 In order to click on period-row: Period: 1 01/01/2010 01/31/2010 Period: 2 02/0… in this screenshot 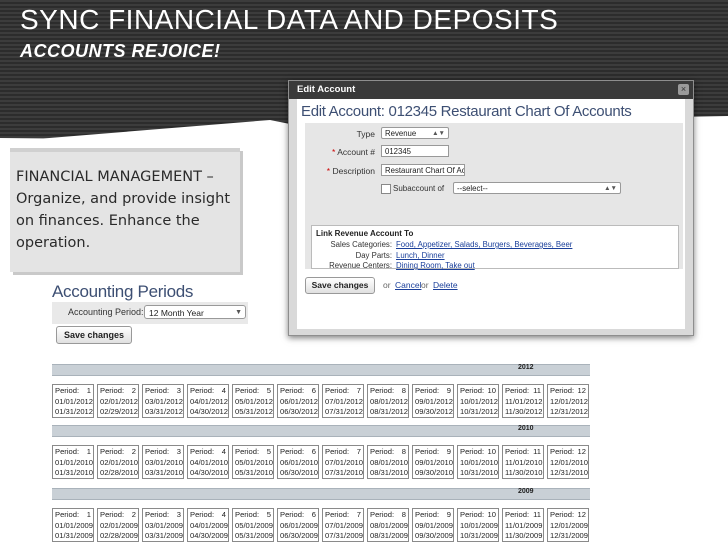, I will do `click(321, 462)`.